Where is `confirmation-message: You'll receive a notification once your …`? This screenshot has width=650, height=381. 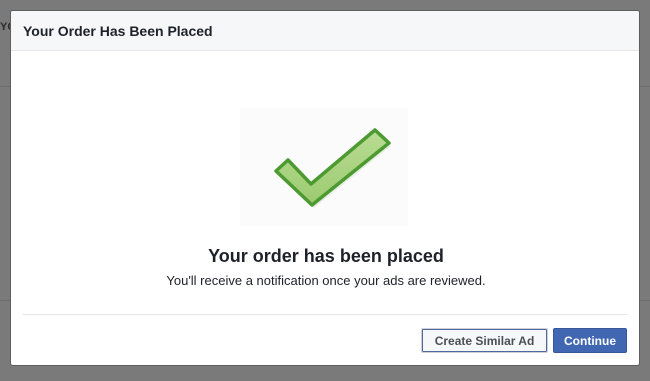 confirmation-message: You'll receive a notification once your … is located at coordinates (326, 280).